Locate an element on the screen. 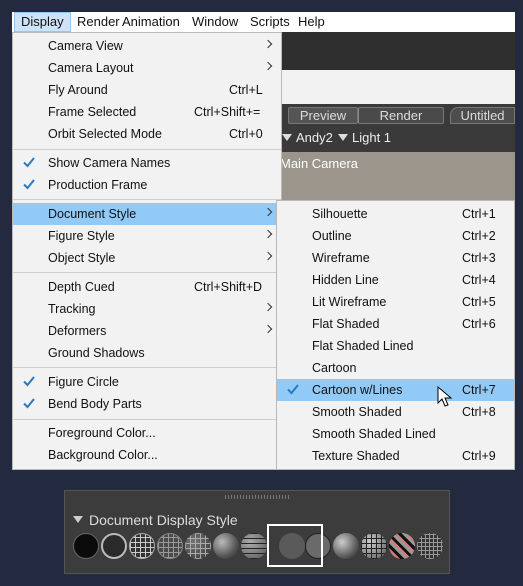 This screenshot has width=523, height=586. style-buttons is located at coordinates (258, 547).